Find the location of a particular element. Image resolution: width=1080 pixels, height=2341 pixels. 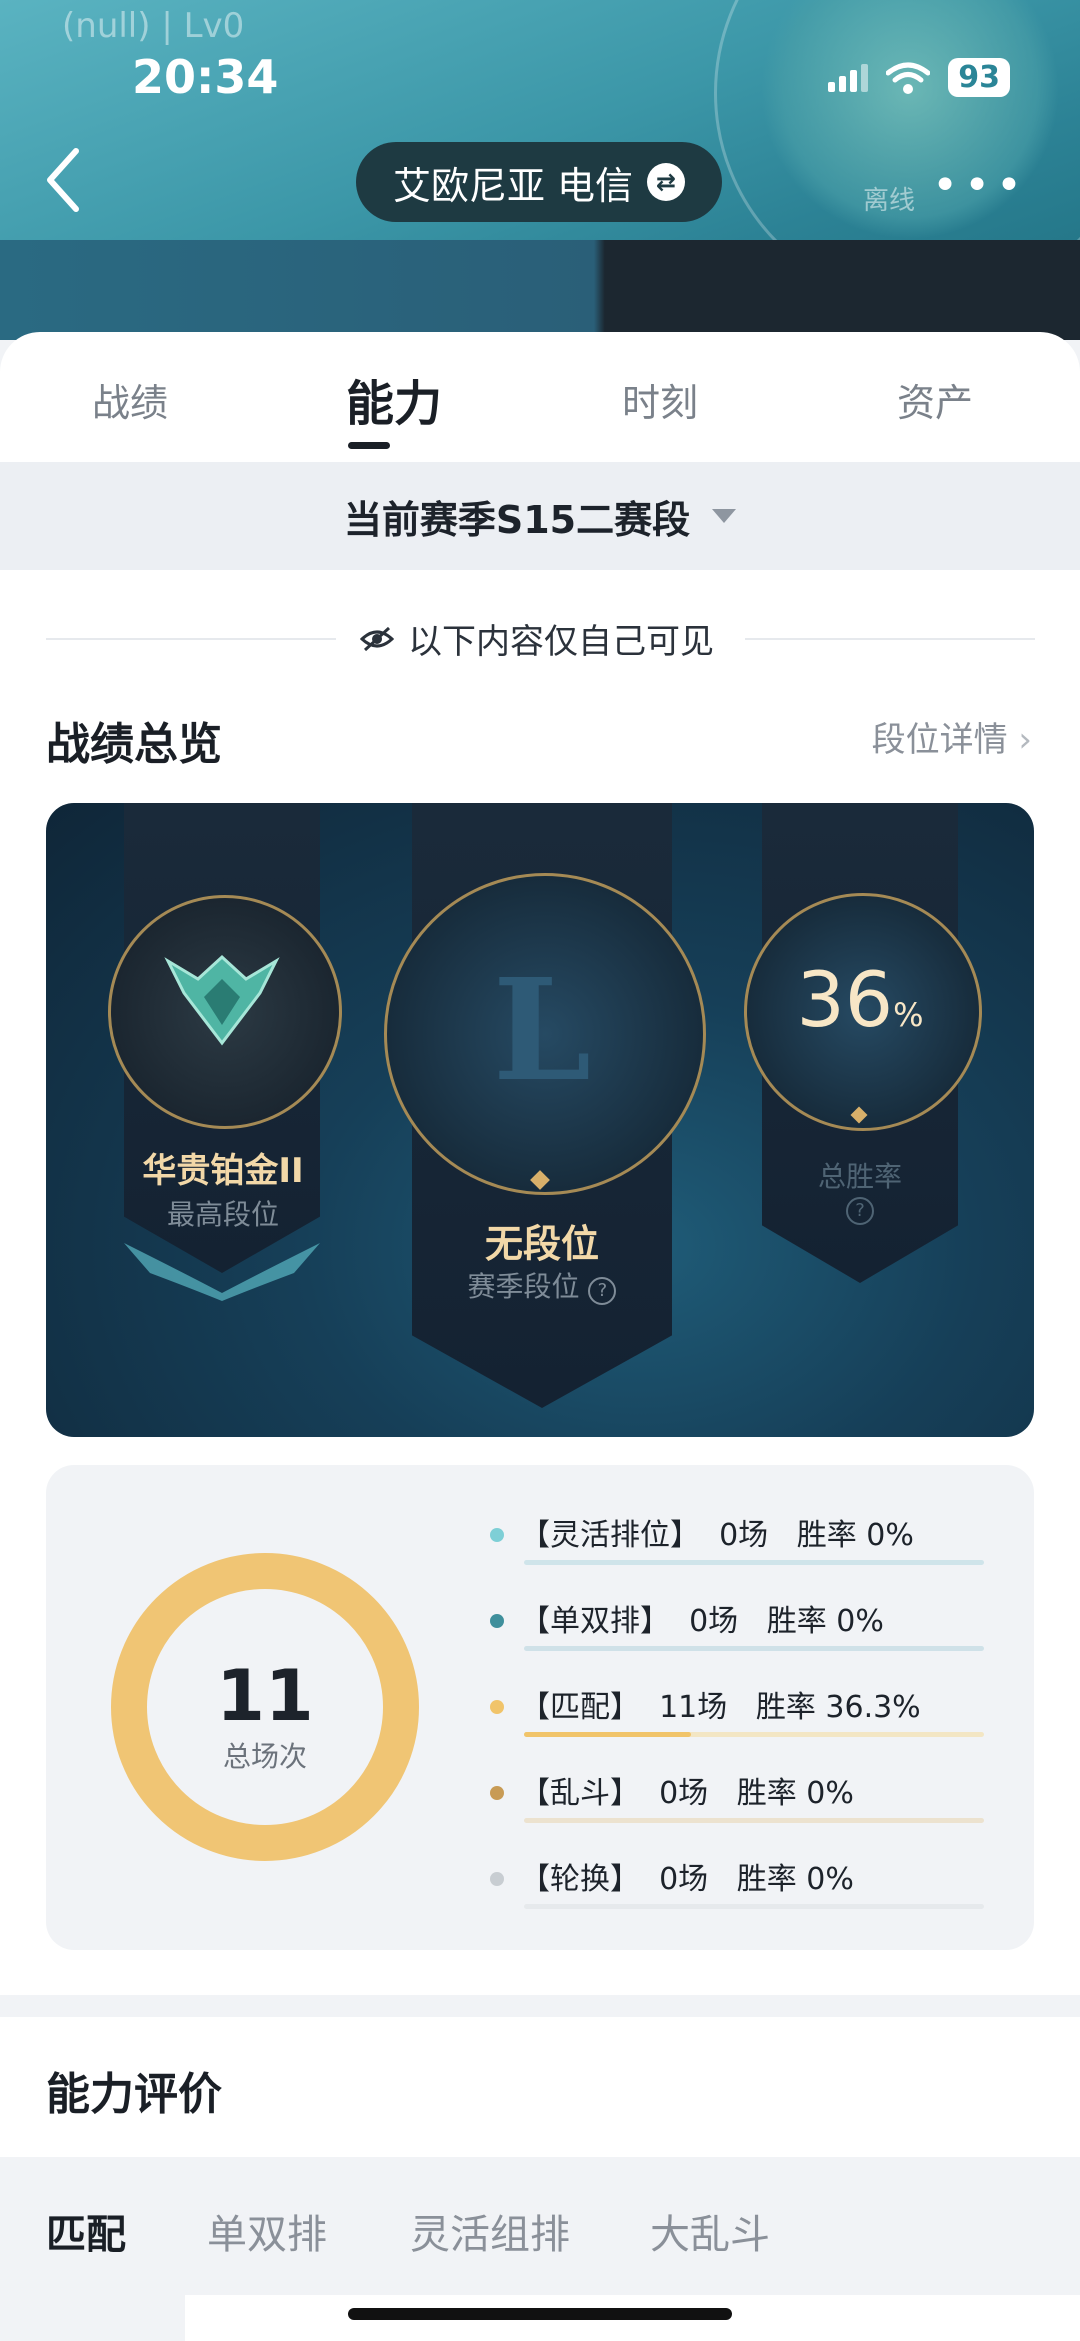

privacy-note: 以下内容仅自己可见 is located at coordinates (537, 638).